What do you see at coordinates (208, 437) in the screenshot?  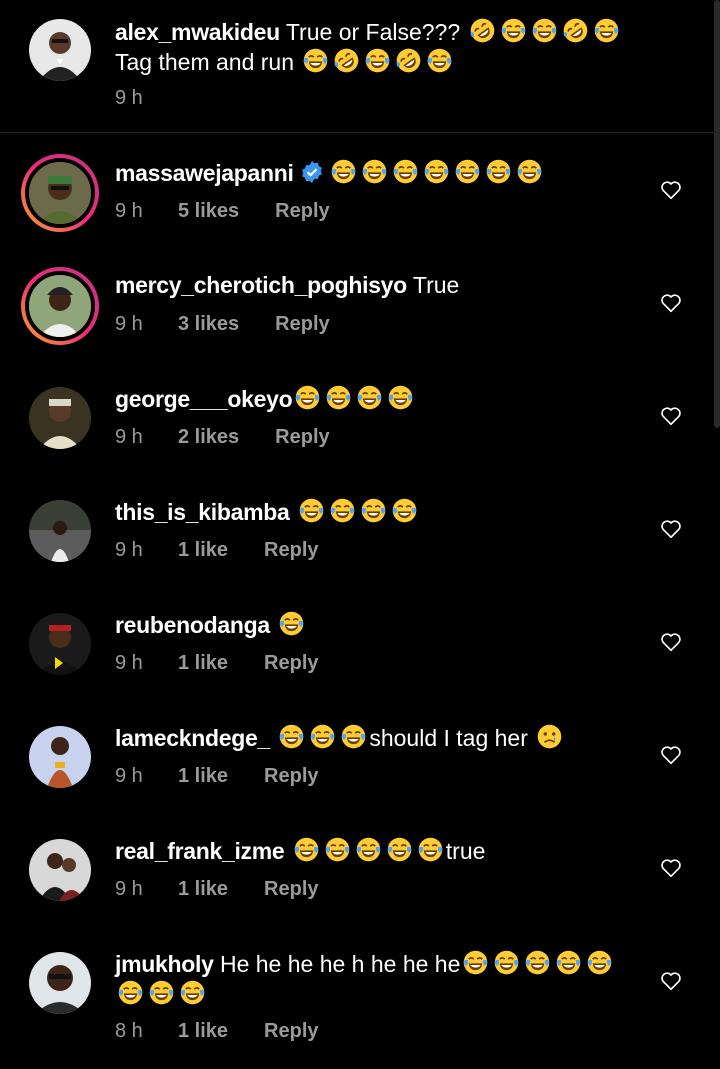 I see `likes-count: 2 likes` at bounding box center [208, 437].